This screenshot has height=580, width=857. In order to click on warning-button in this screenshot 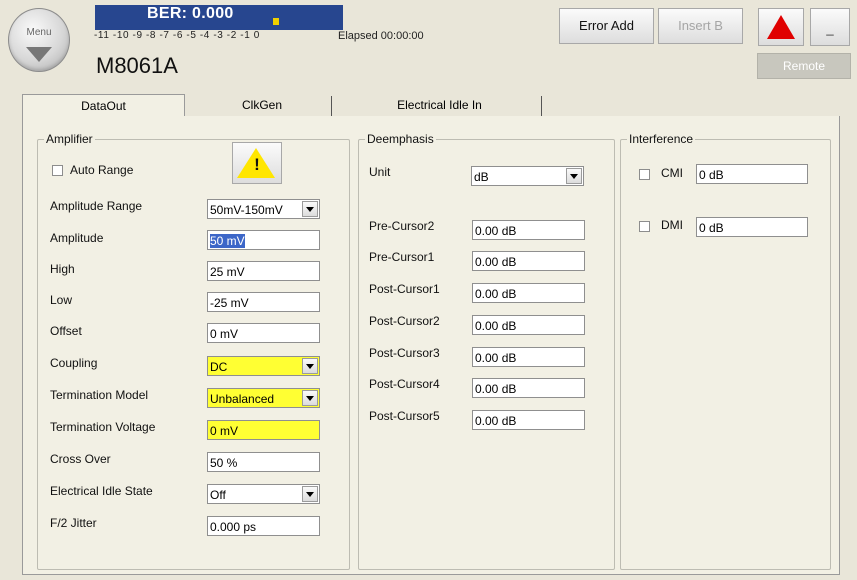, I will do `click(781, 27)`.